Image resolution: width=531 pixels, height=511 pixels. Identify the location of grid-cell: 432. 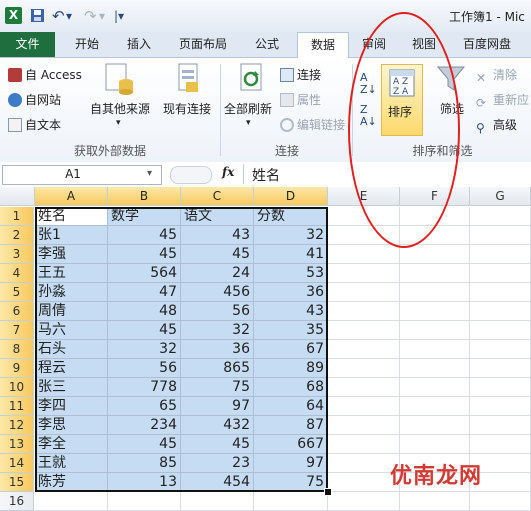
(217, 425).